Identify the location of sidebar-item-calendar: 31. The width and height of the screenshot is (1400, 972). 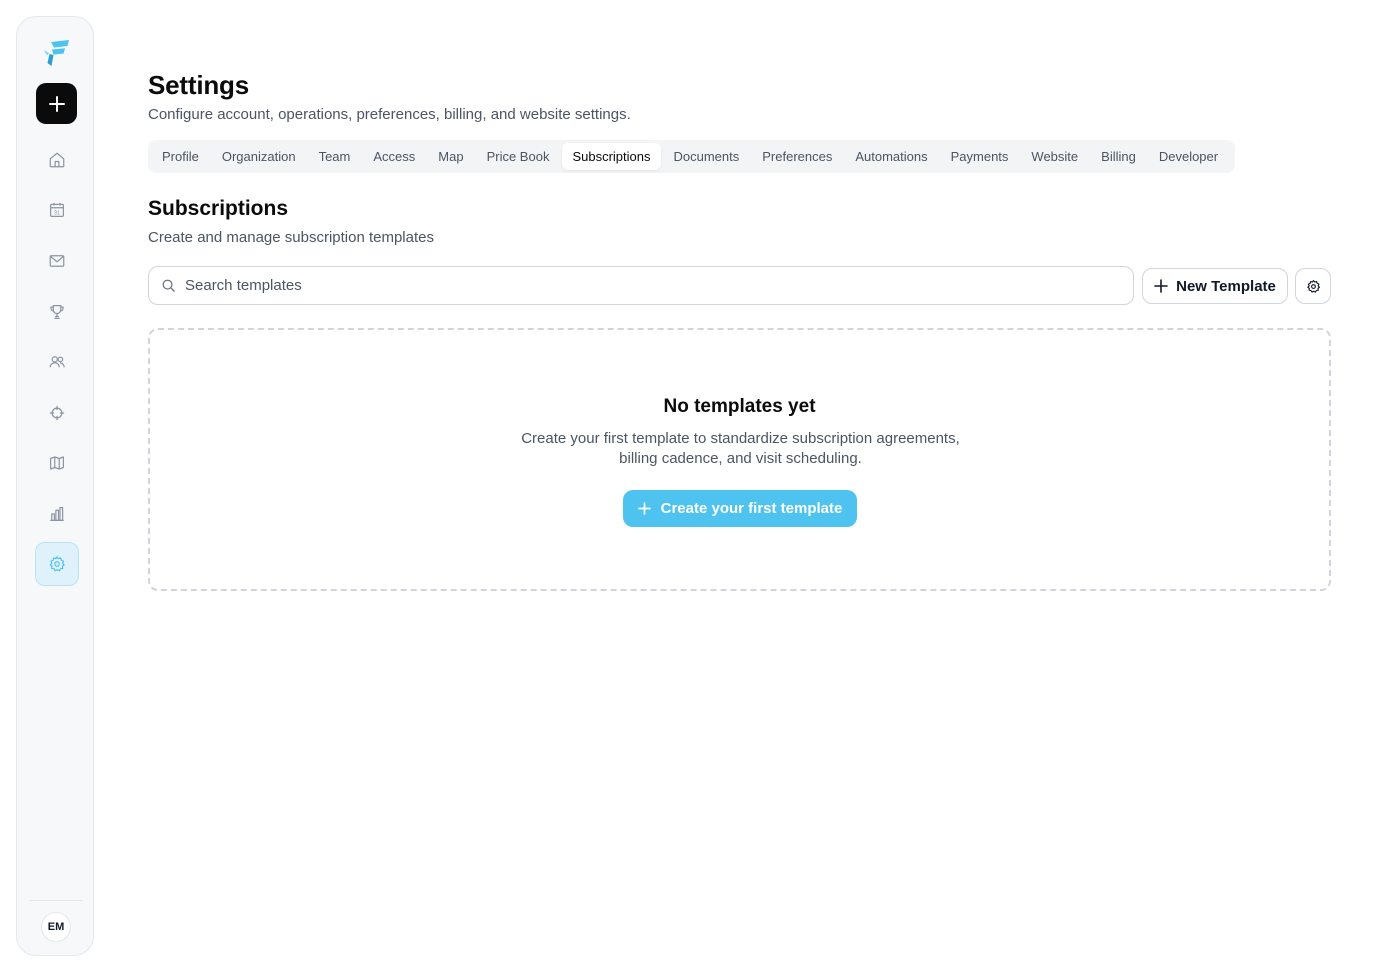
(57, 210).